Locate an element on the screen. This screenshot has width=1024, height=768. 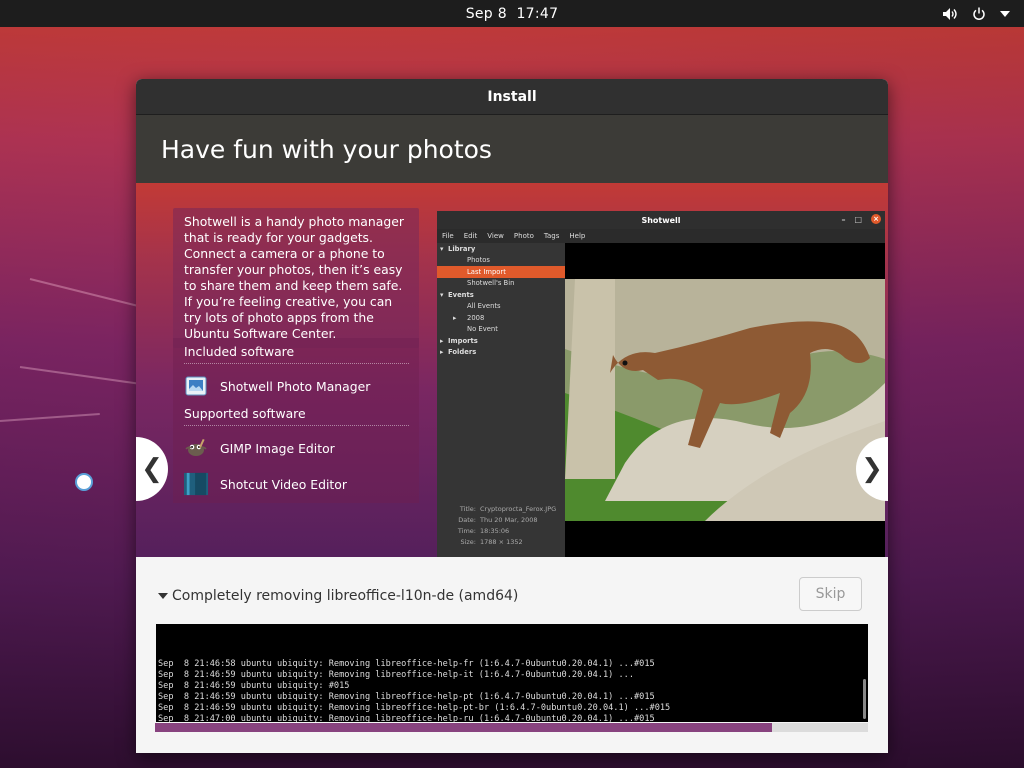
shotwell-meta-row: Time: 18:35:06 is located at coordinates (501, 532).